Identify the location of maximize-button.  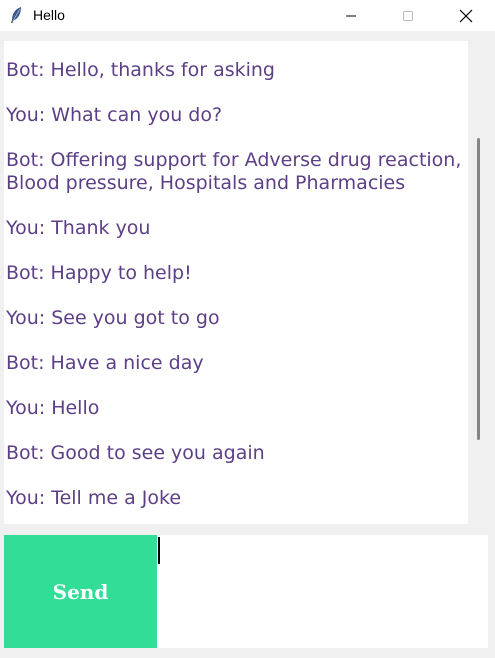
(408, 15).